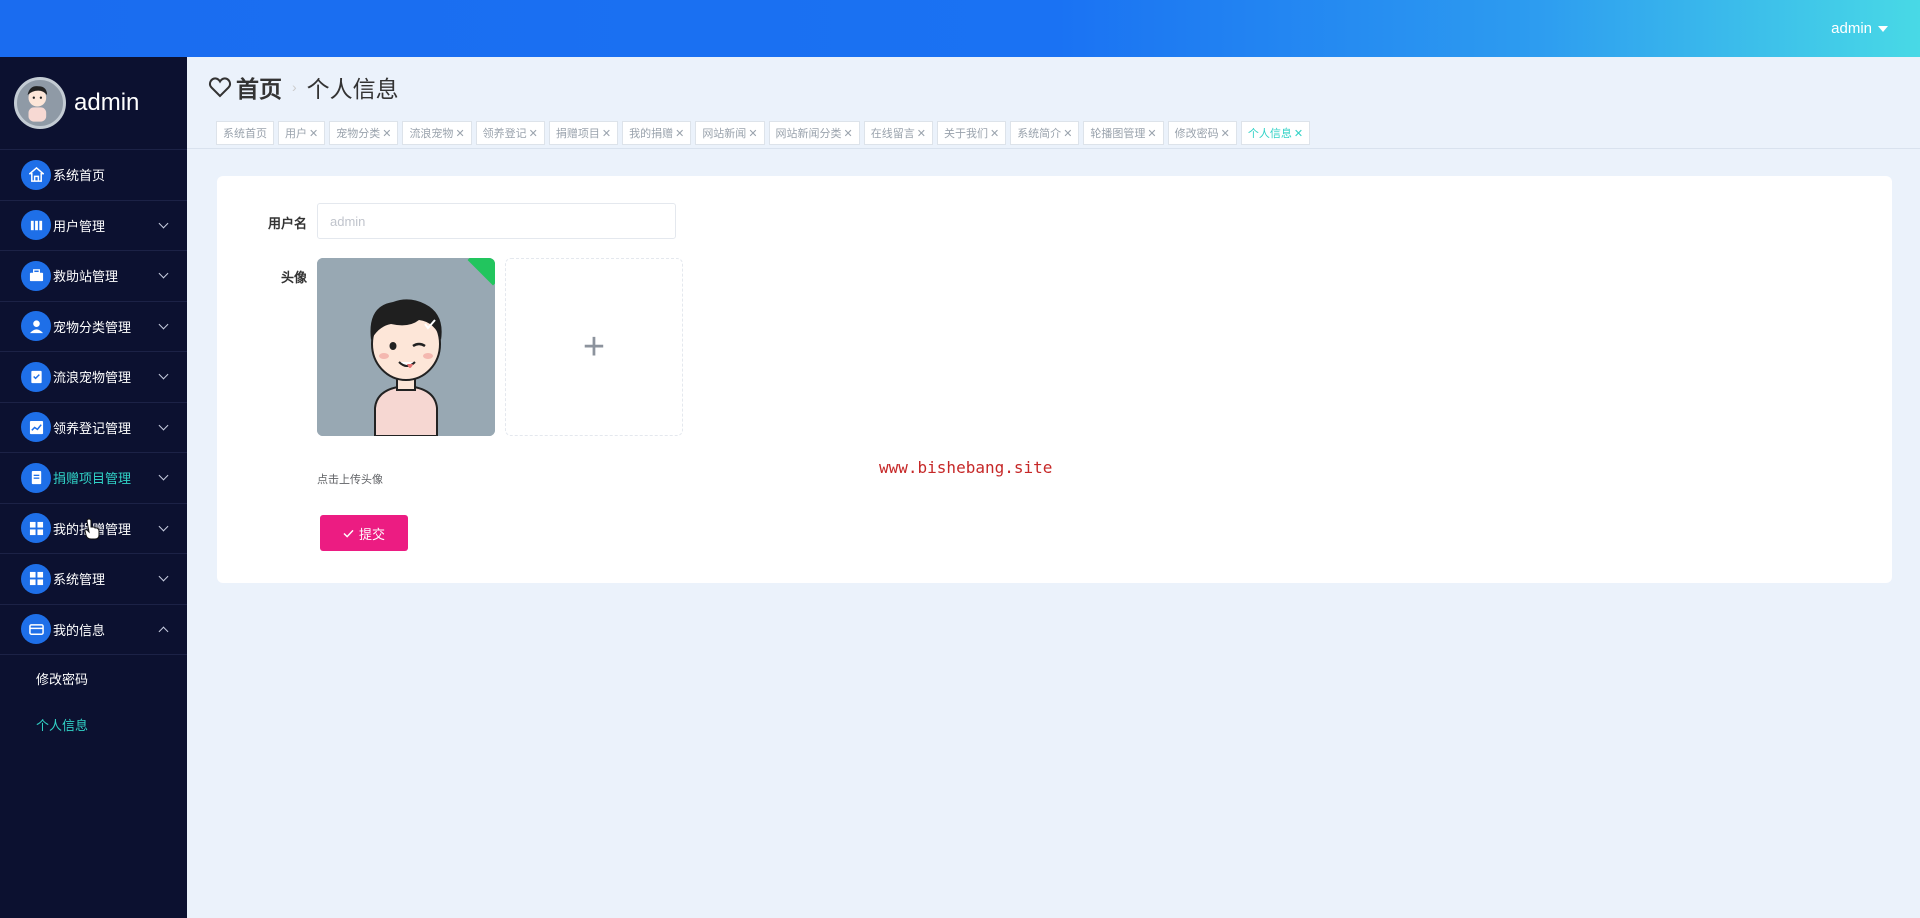  I want to click on tag-item: 网站新闻 ✕, so click(730, 133).